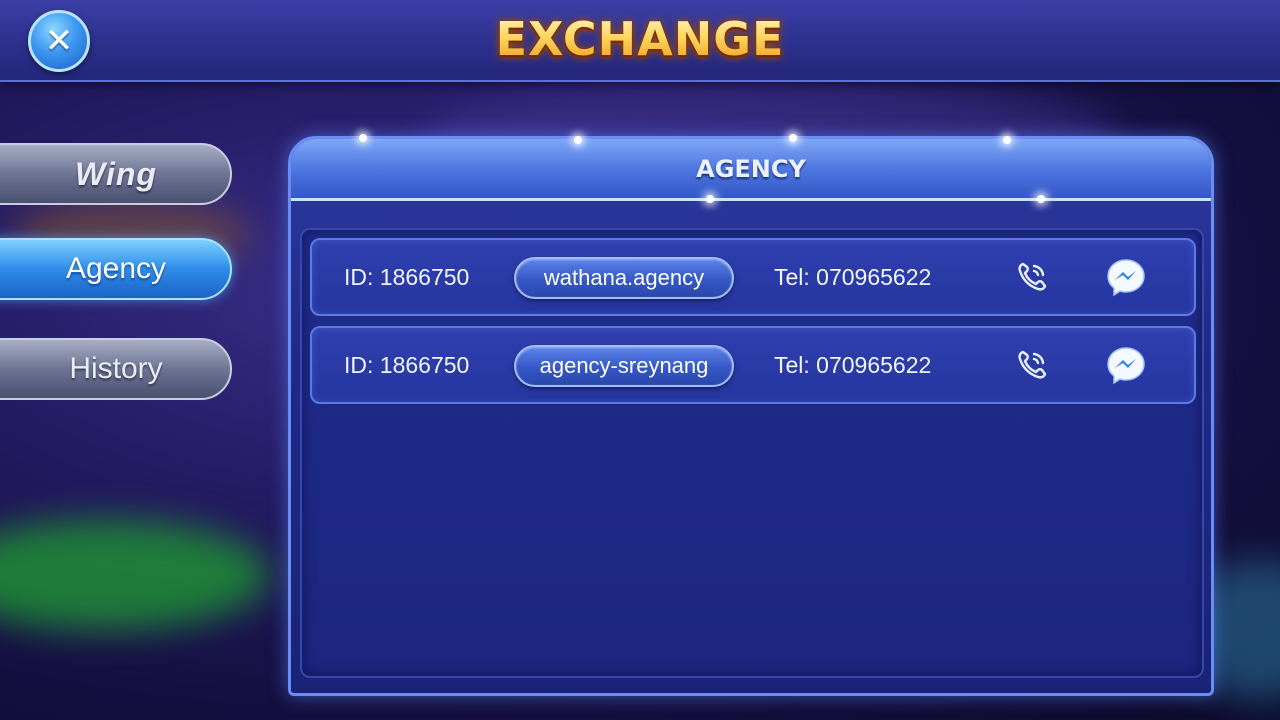 The height and width of the screenshot is (720, 1280). I want to click on sidebar-item-history: History, so click(116, 369).